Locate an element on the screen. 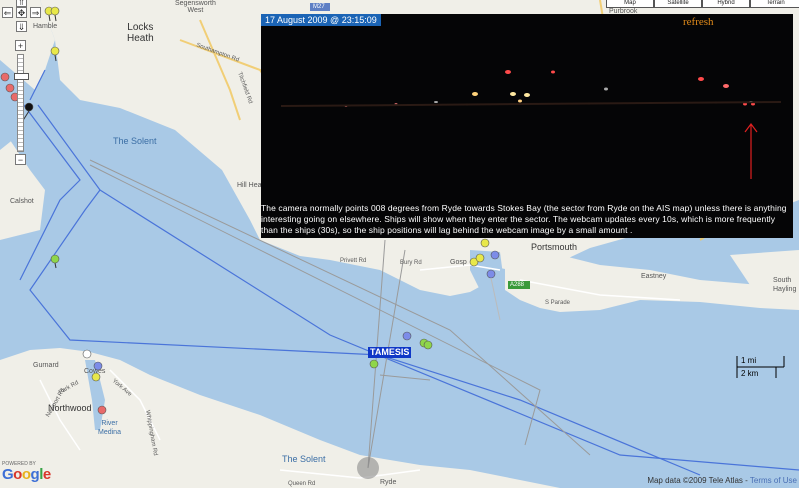  ship-label-tamesis: TAMESIS is located at coordinates (390, 352).